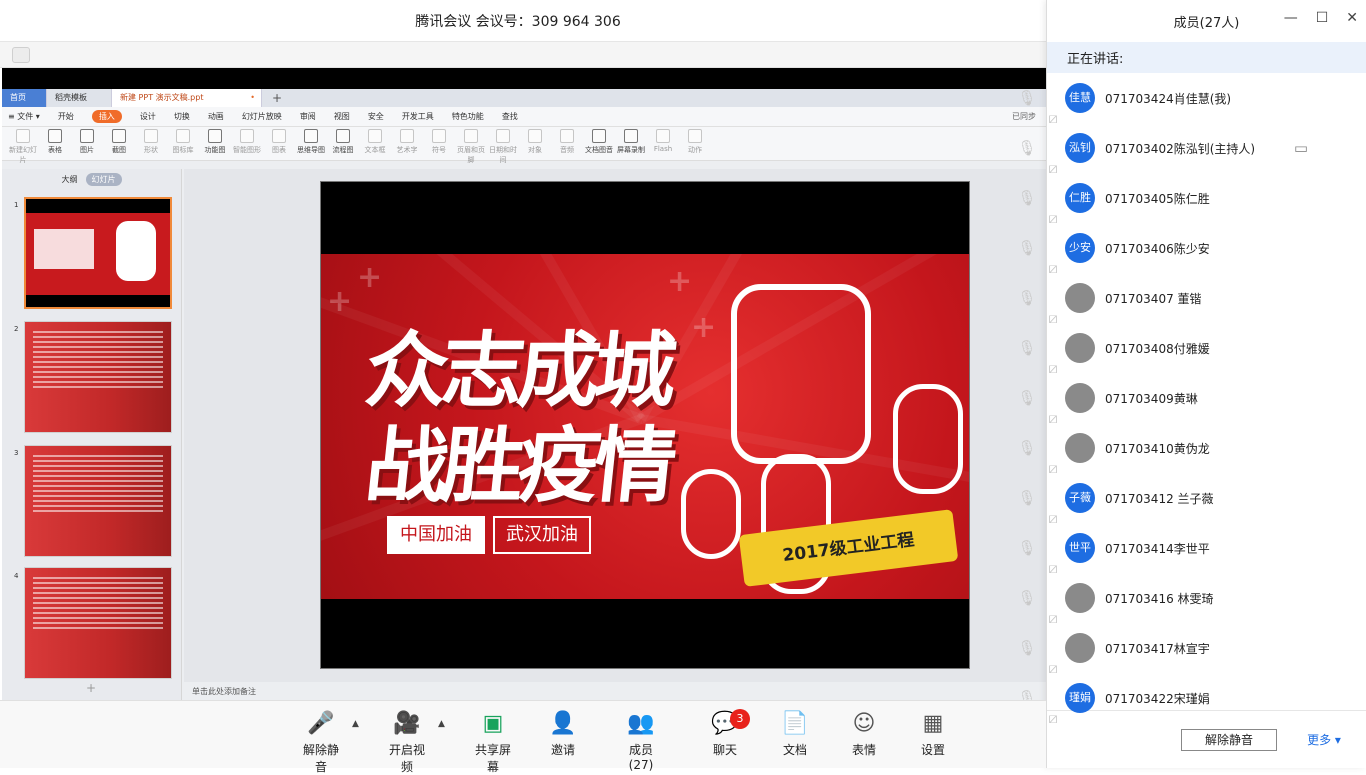  Describe the element at coordinates (70, 179) in the screenshot. I see `outline-tab: 大纲` at that location.